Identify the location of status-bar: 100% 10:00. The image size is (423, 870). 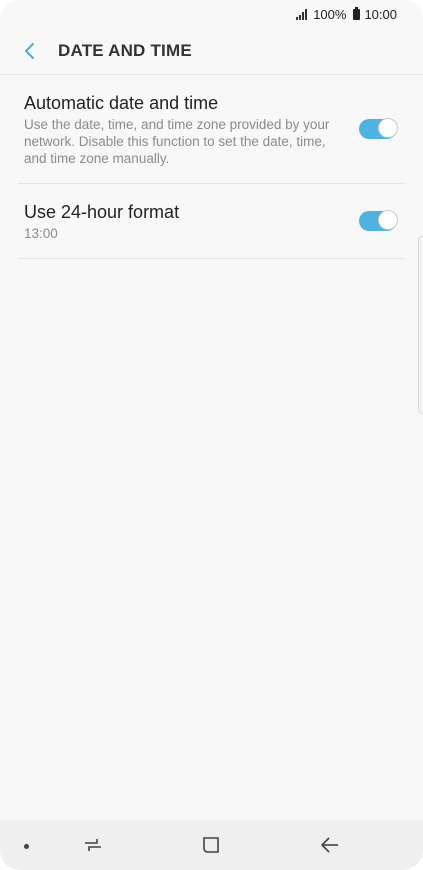
(211, 14).